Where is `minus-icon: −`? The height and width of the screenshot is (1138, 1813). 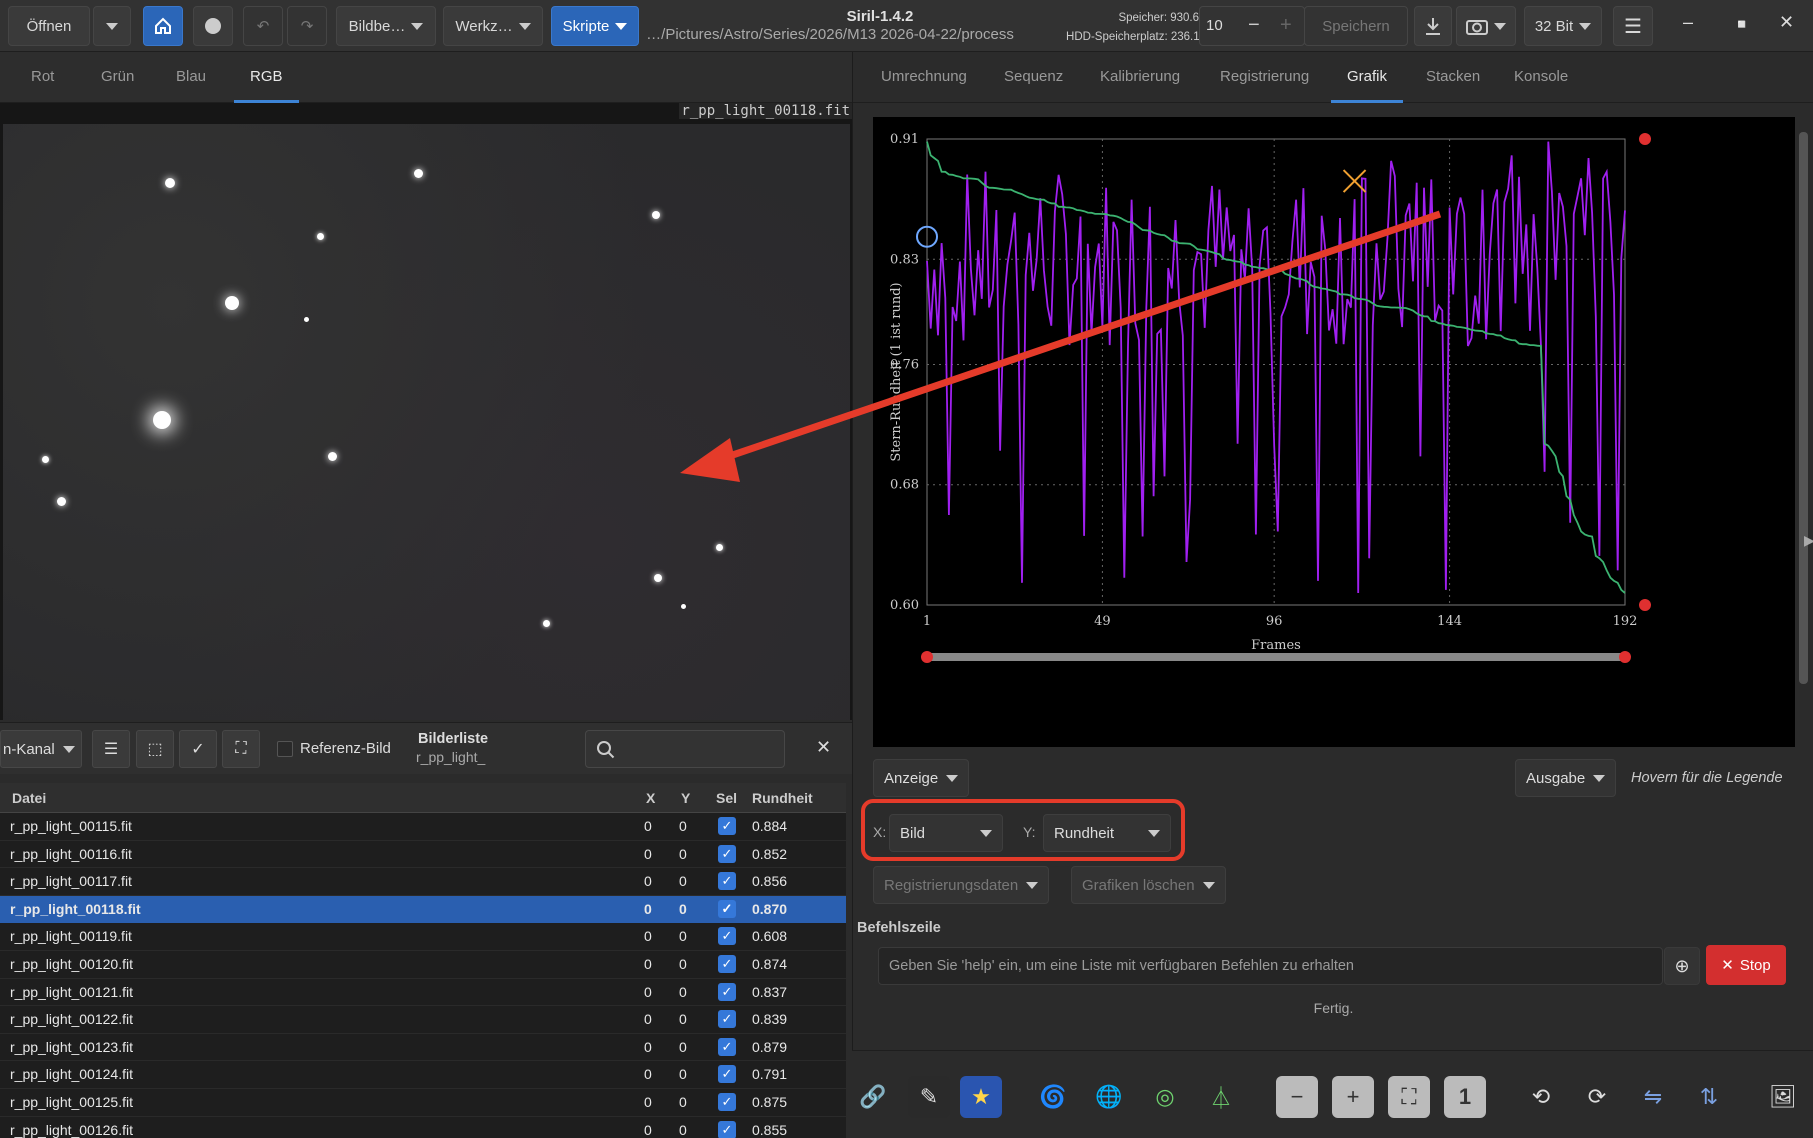 minus-icon: − is located at coordinates (1254, 25).